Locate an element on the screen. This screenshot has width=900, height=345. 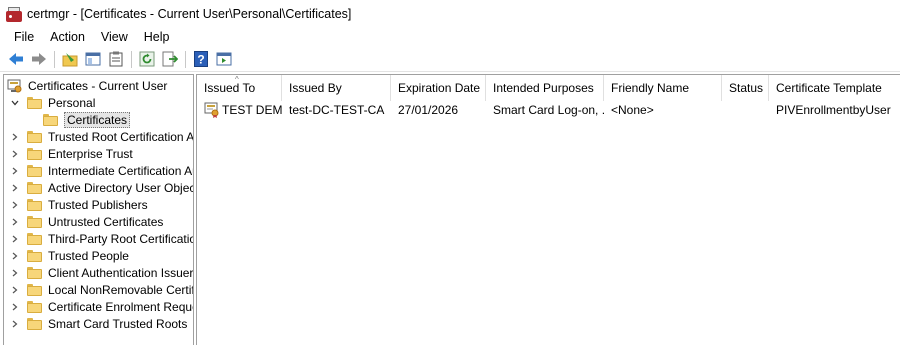
export-list-icon is located at coordinates (170, 59).